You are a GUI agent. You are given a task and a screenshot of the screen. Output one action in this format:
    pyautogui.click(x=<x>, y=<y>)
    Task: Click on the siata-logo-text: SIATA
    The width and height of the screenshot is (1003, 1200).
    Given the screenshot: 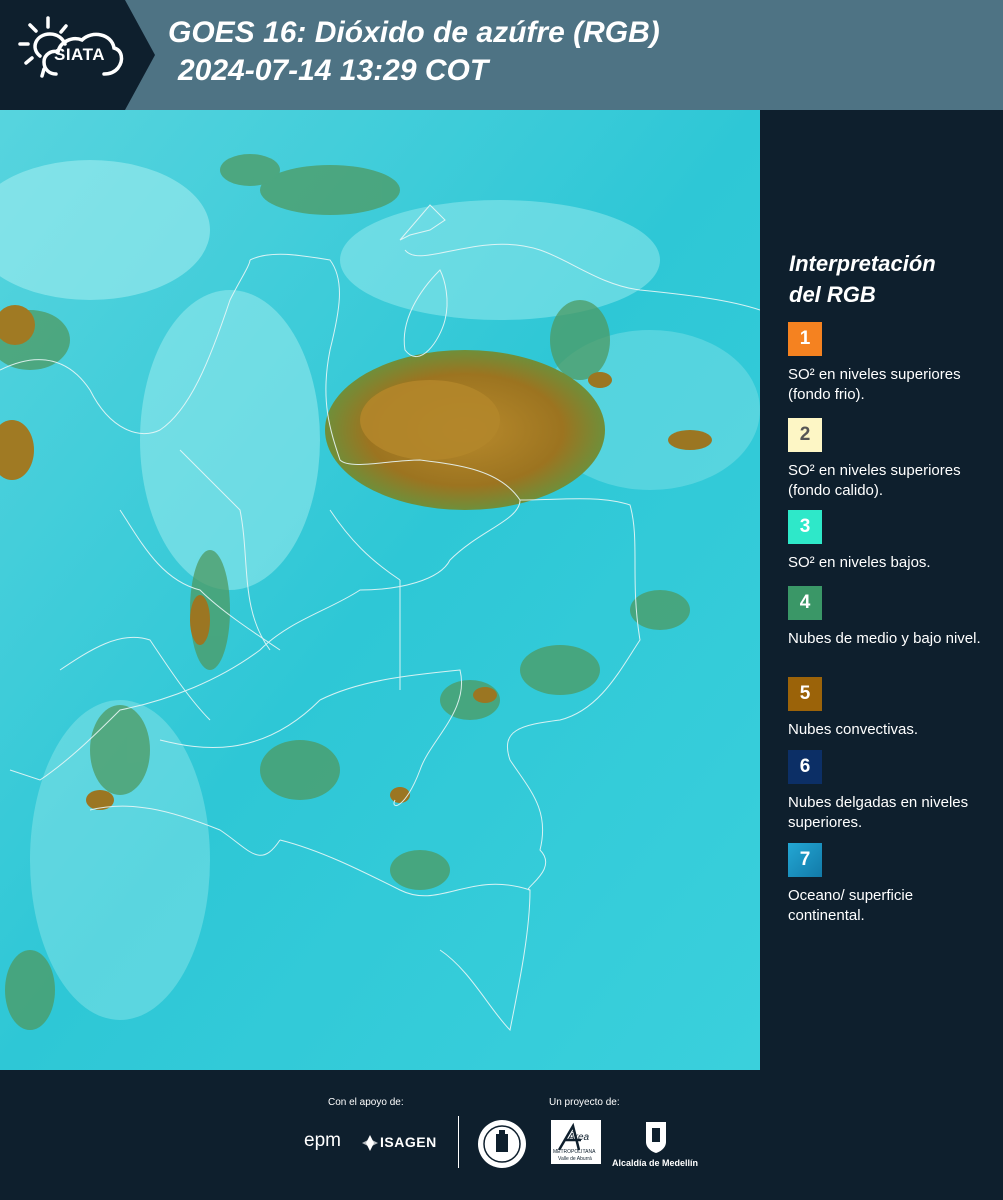 What is the action you would take?
    pyautogui.click(x=79, y=54)
    